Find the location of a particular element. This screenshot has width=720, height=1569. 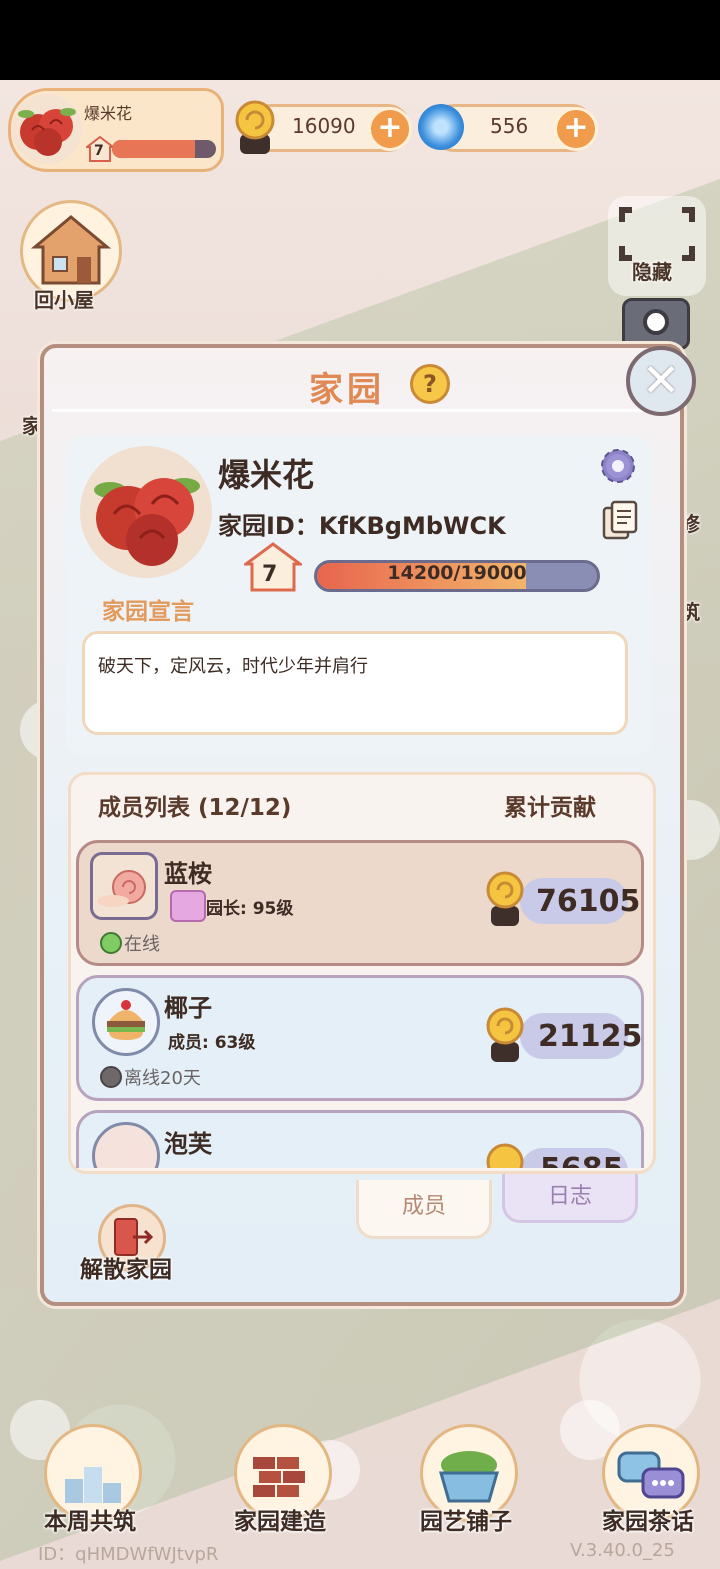

member-role: 成员: 53级 is located at coordinates (211, 1166).